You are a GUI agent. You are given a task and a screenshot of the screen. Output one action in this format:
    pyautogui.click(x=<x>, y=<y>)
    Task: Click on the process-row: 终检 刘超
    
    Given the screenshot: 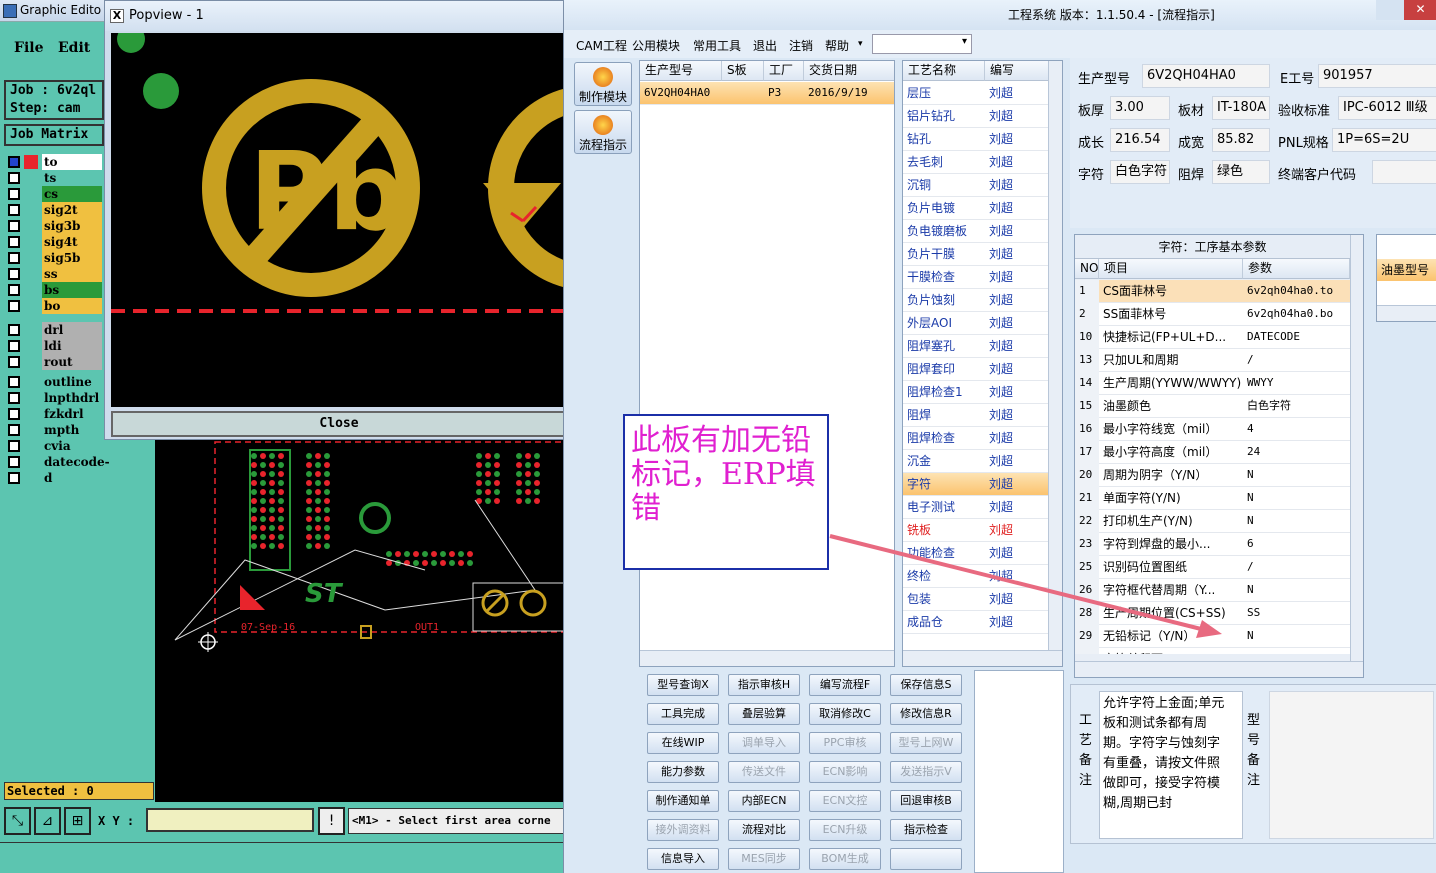 What is the action you would take?
    pyautogui.click(x=975, y=576)
    